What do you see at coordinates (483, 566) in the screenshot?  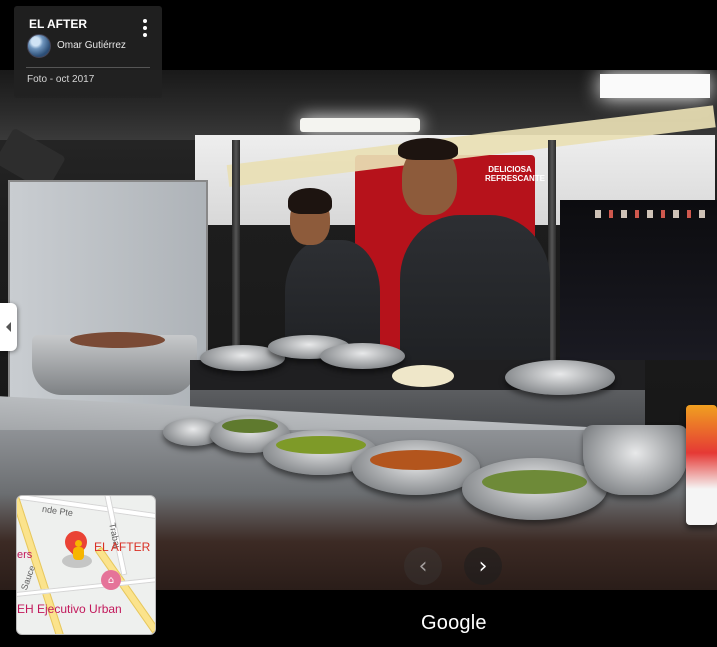 I see `next-photo-button: ›` at bounding box center [483, 566].